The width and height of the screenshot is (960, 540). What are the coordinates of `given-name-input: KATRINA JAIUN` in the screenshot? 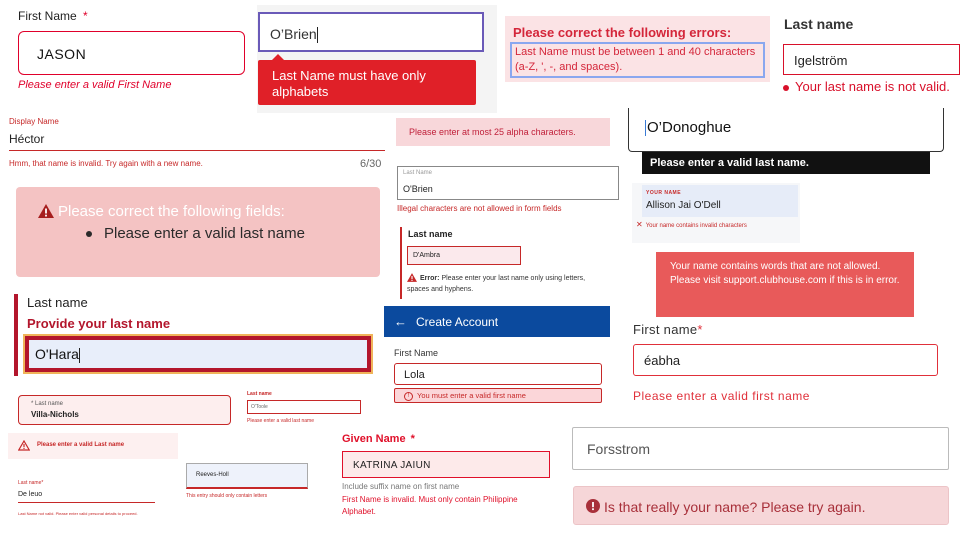 It's located at (446, 464).